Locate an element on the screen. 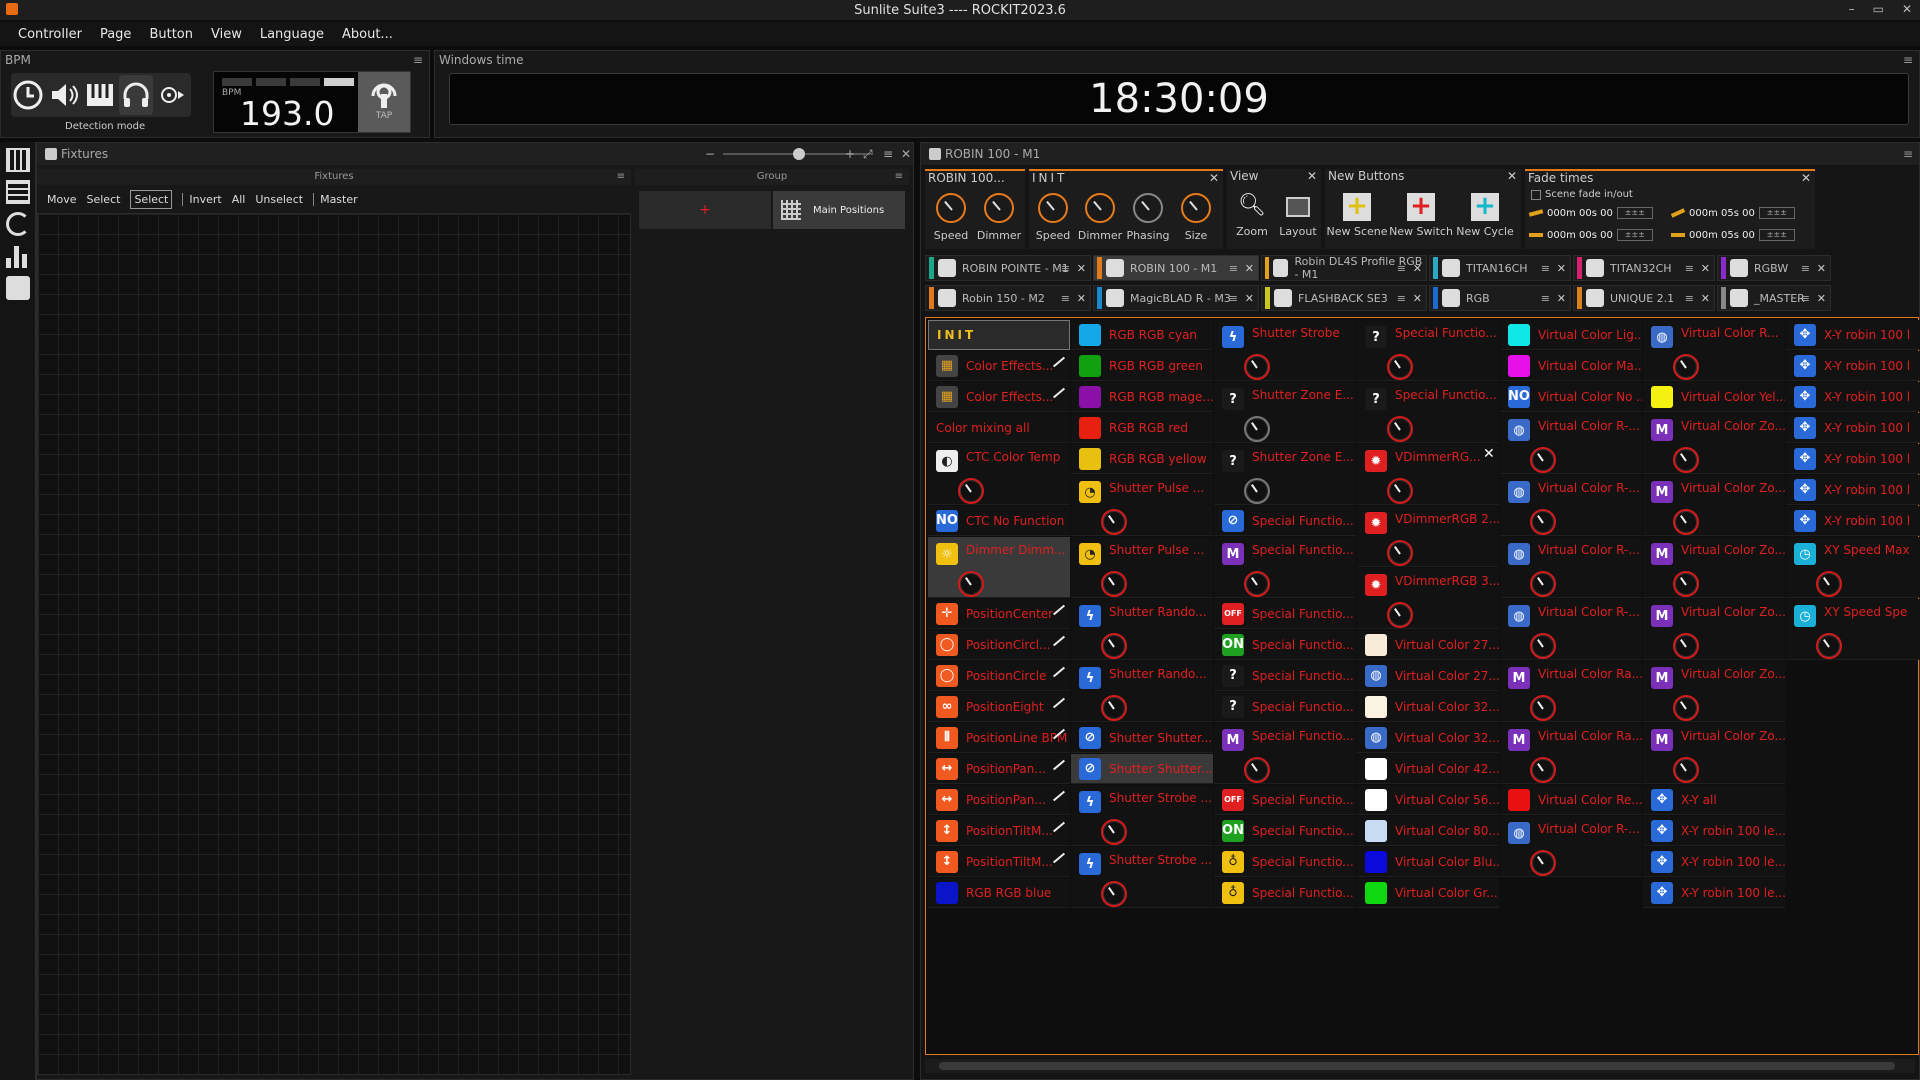 This screenshot has height=1080, width=1920. minimize-button: – is located at coordinates (1852, 9).